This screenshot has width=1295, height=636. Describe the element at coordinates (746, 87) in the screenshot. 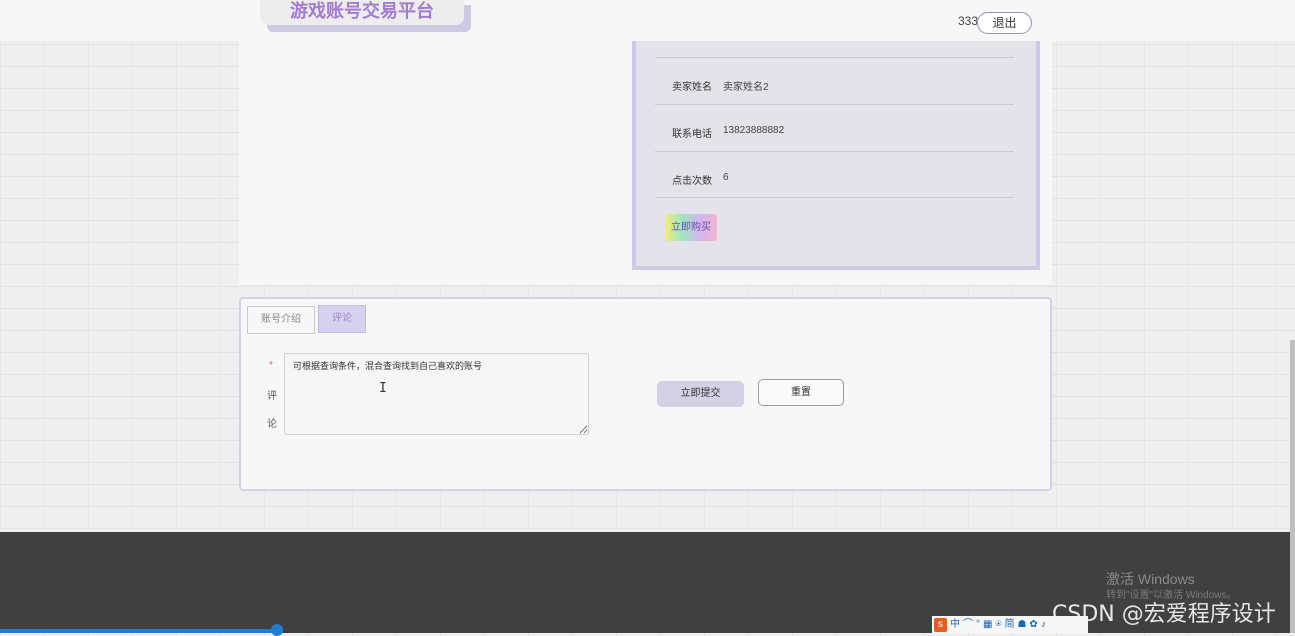

I see `seller-name-value: 卖家姓名2` at that location.